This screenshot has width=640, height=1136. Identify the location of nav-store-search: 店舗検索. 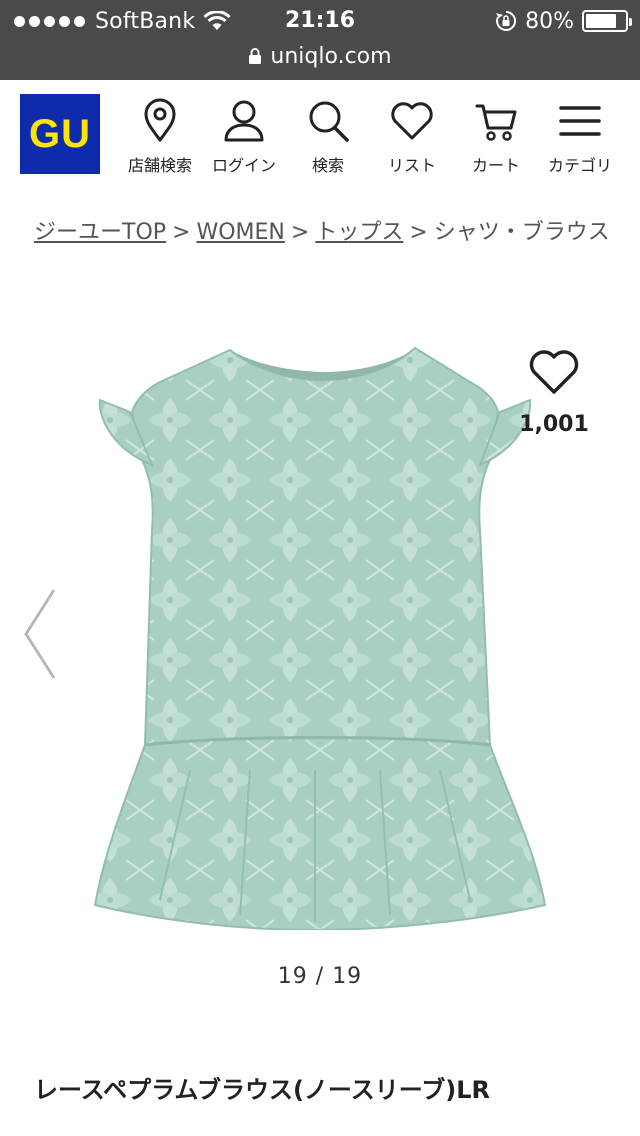
(160, 138).